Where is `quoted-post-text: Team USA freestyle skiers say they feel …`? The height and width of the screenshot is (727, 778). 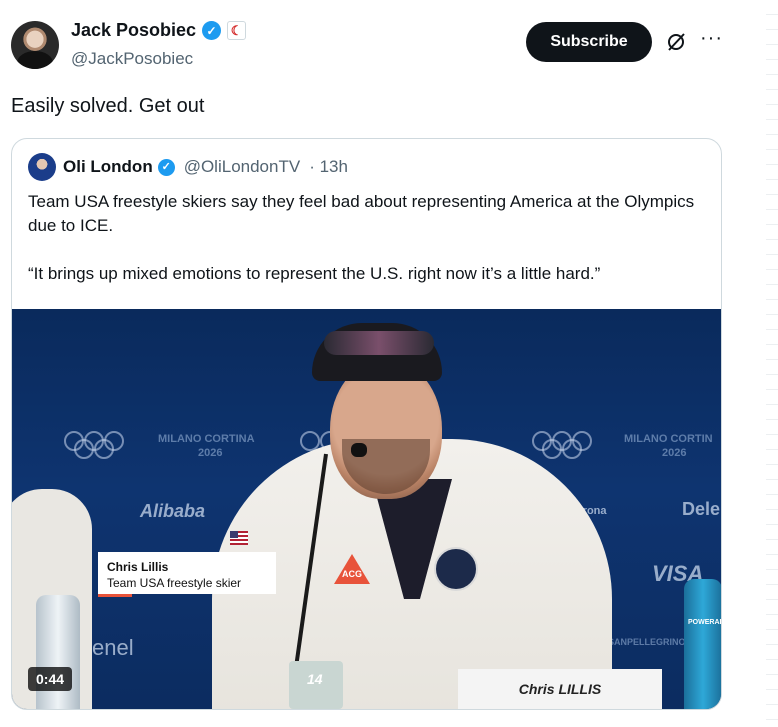
quoted-post-text: Team USA freestyle skiers say they feel … is located at coordinates (370, 238).